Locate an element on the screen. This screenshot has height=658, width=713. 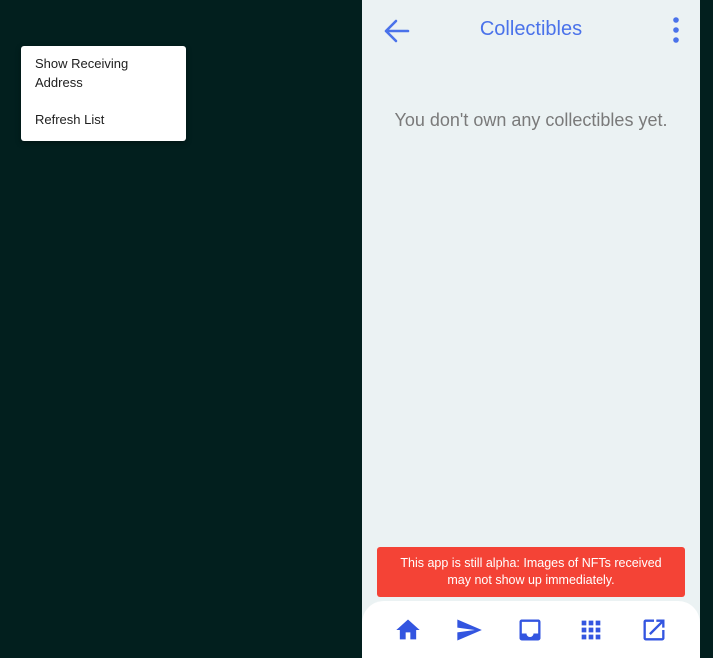
more-button is located at coordinates (676, 30).